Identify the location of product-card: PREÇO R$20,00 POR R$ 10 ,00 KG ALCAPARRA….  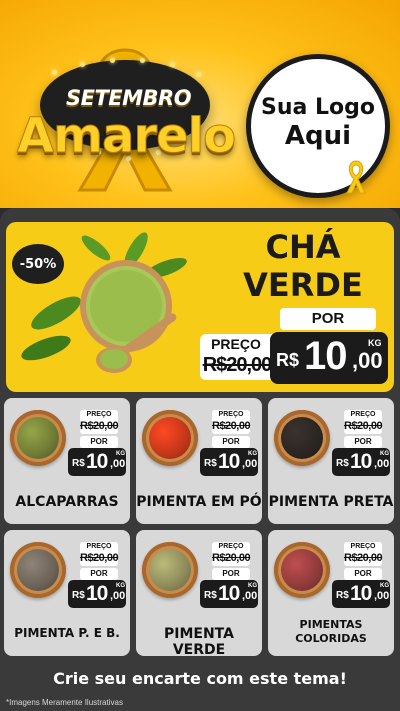
(67, 461).